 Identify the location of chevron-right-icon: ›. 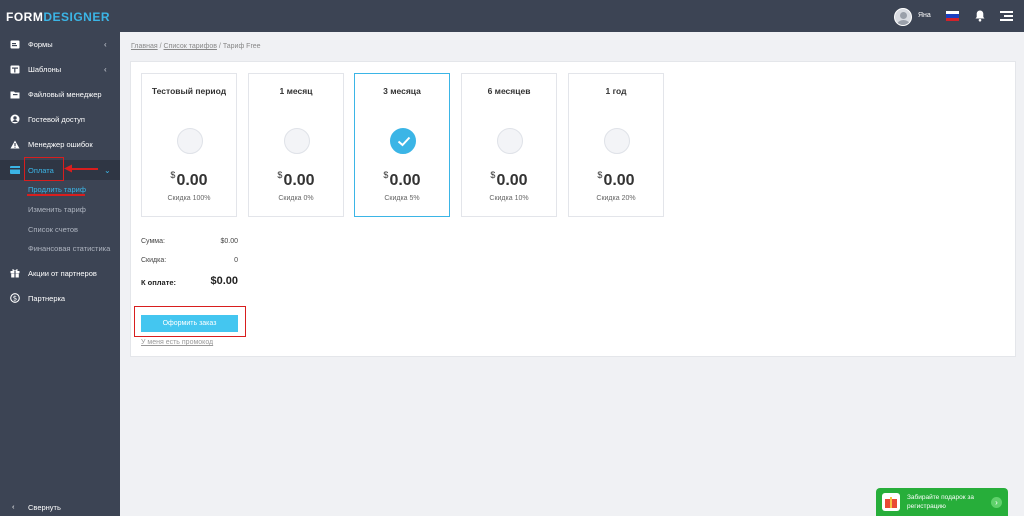
(996, 502).